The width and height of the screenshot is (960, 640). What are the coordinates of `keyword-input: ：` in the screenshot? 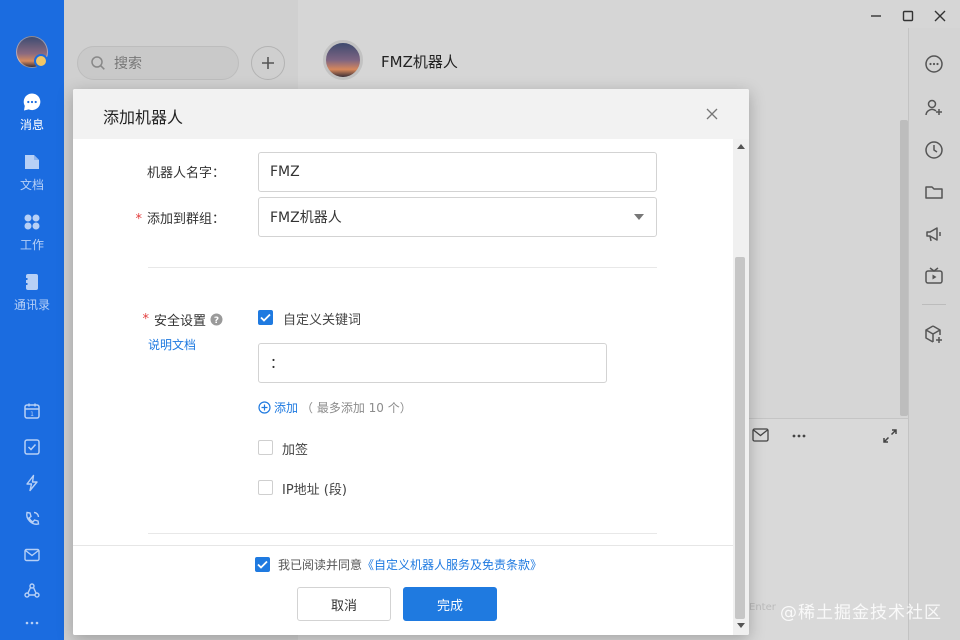 It's located at (432, 363).